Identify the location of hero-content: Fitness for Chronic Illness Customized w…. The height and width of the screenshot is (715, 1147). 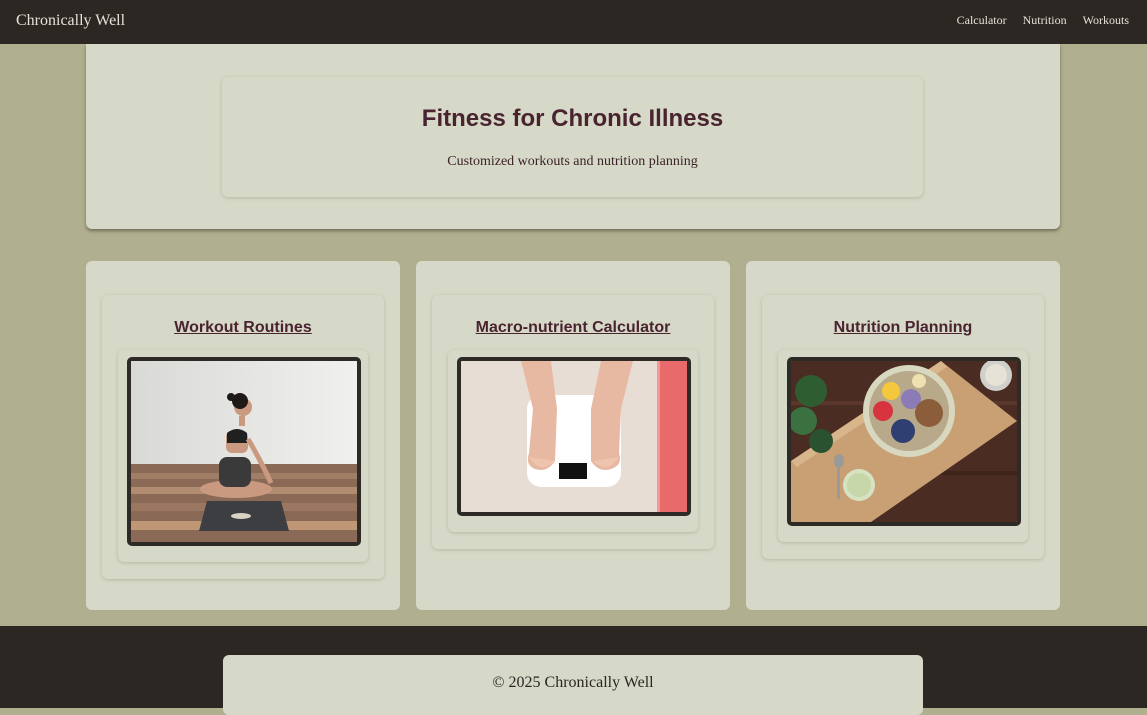
(572, 137).